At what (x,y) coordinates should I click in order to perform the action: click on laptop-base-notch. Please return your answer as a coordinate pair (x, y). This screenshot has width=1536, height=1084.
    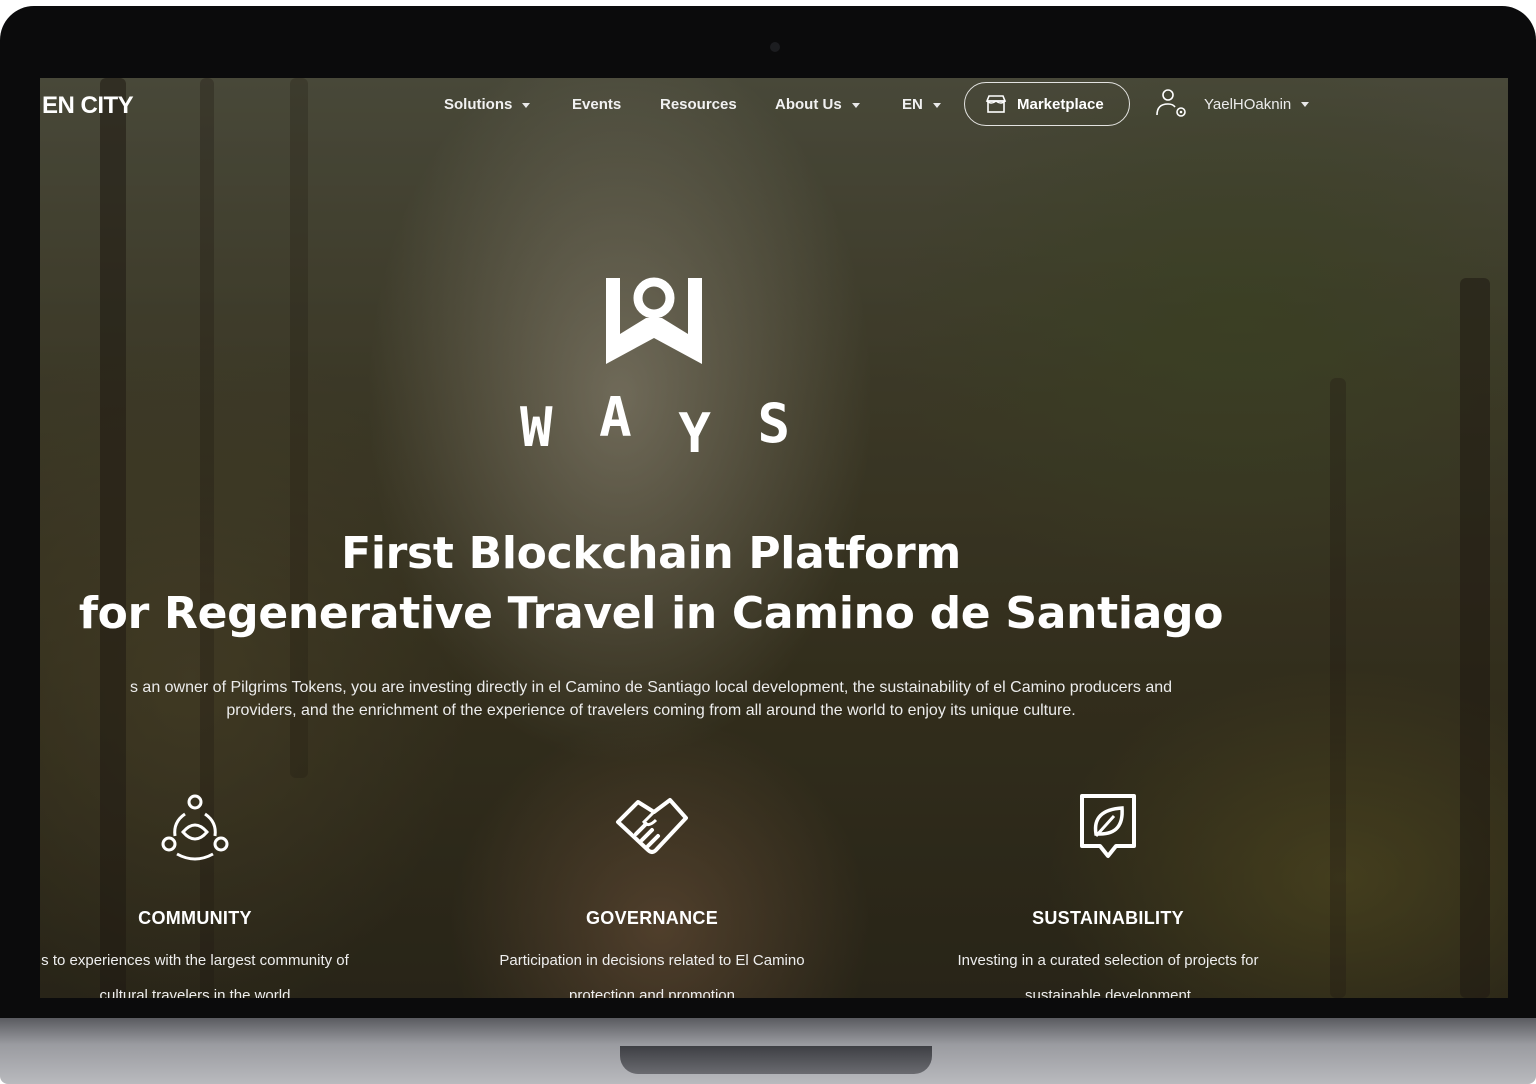
    Looking at the image, I should click on (776, 1060).